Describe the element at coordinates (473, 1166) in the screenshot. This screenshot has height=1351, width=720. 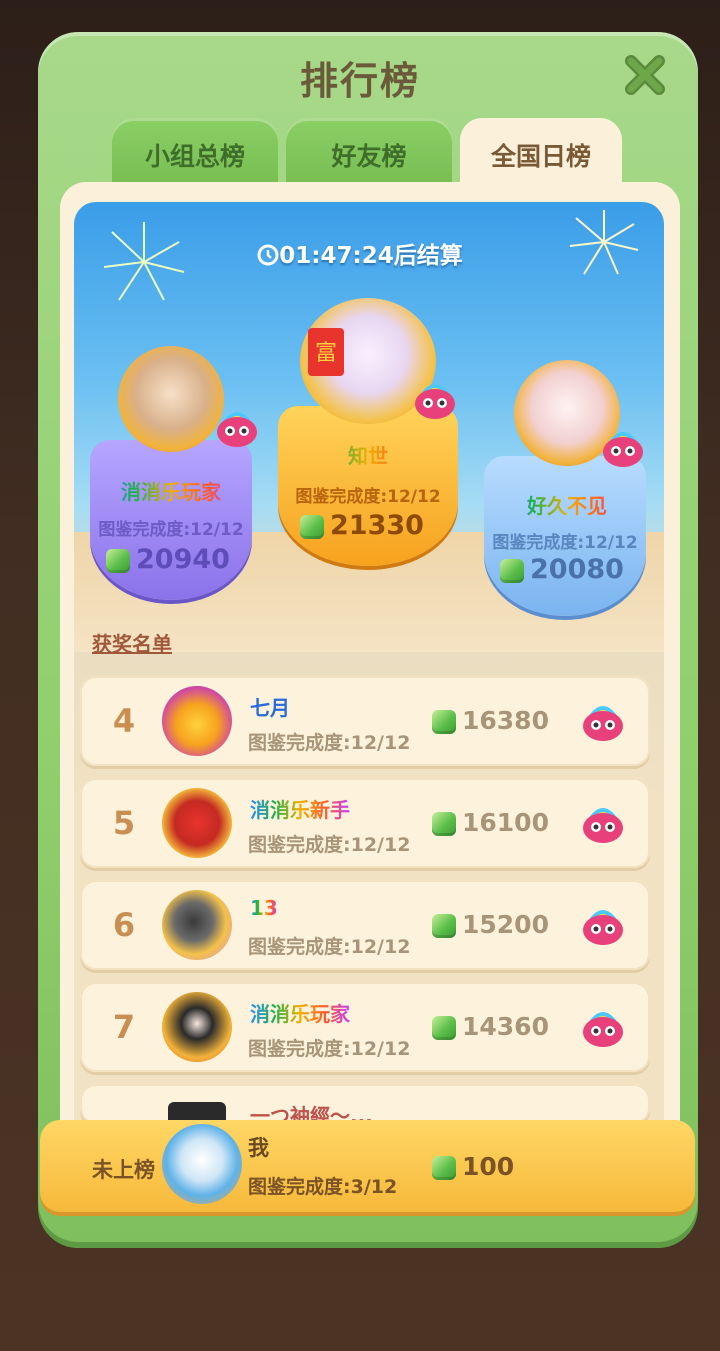
I see `score: 100` at that location.